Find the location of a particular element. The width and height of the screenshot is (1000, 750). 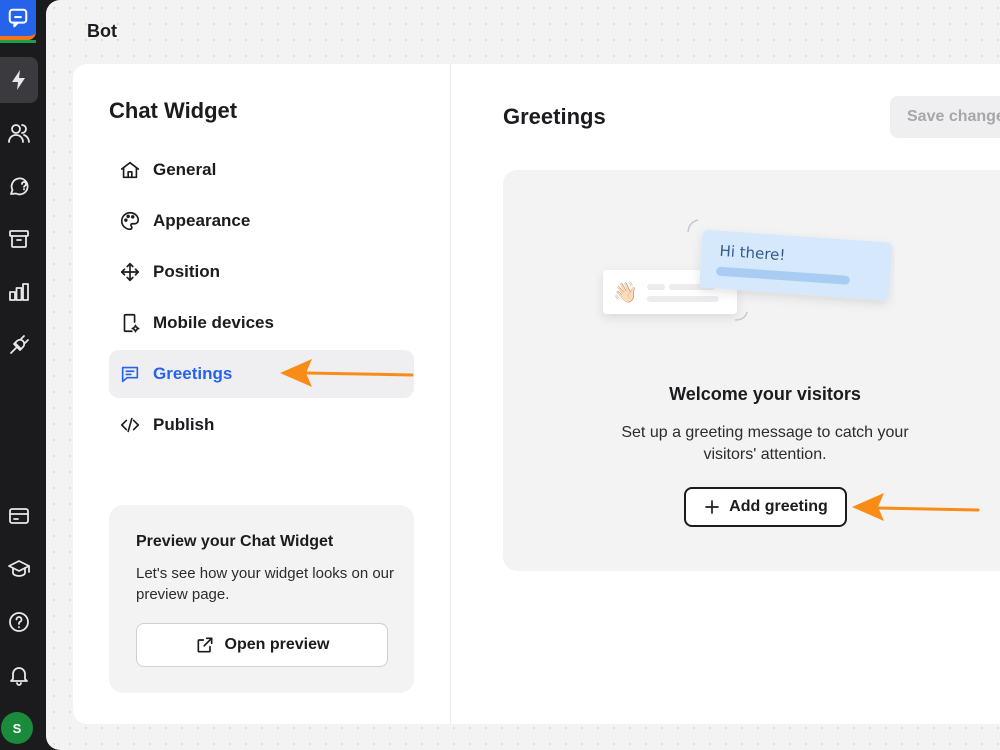

chat-question-icon is located at coordinates (19, 186).